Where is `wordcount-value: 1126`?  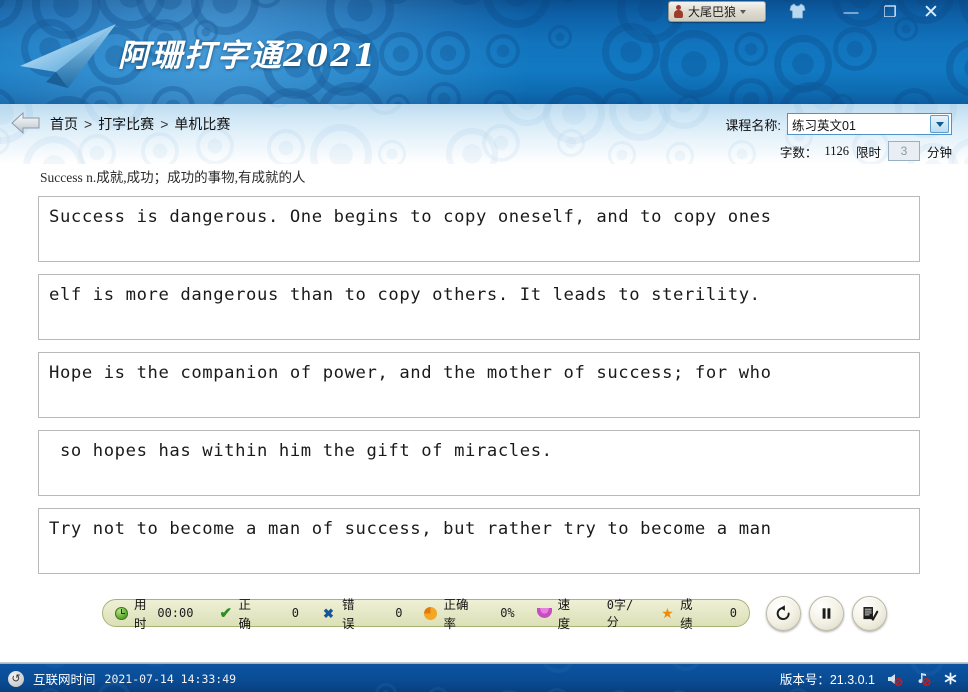
wordcount-value: 1126 is located at coordinates (836, 150).